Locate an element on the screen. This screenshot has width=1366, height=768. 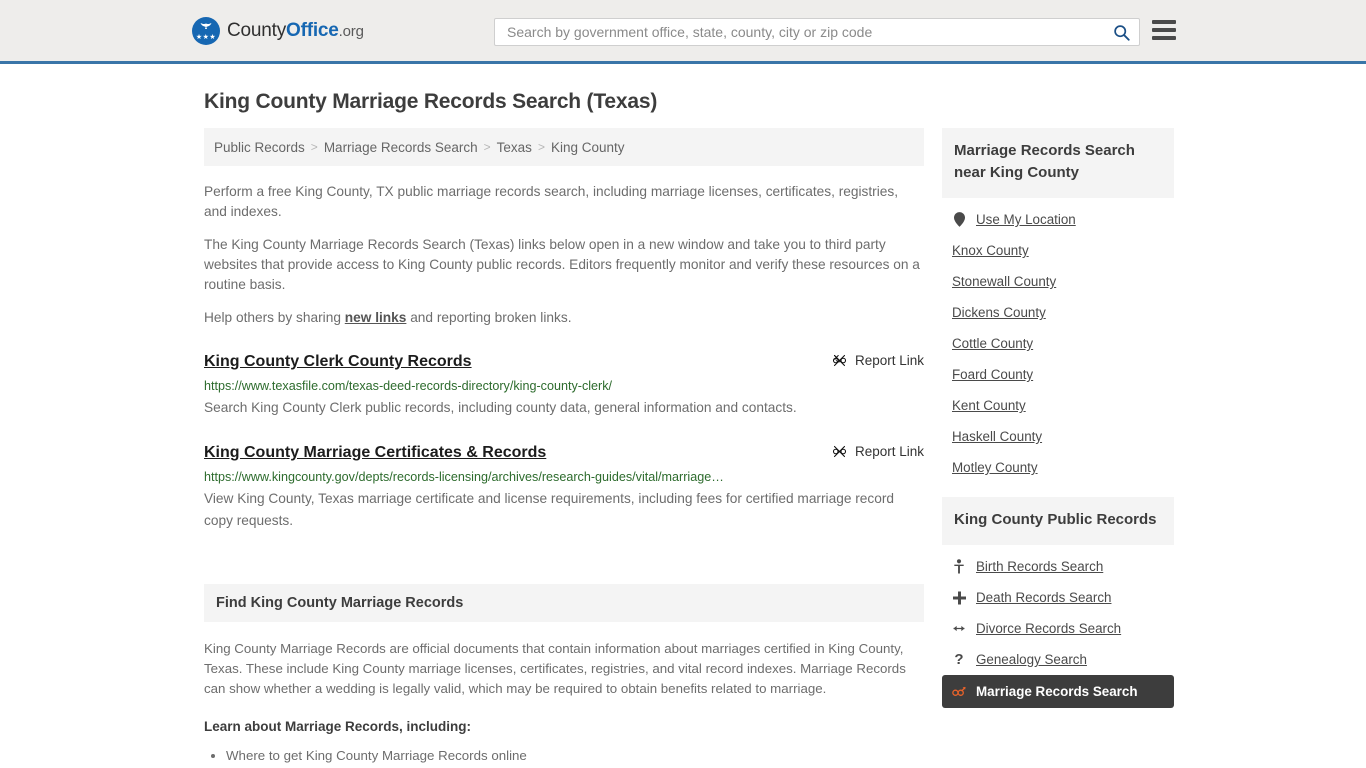
search-icon is located at coordinates (1121, 32).